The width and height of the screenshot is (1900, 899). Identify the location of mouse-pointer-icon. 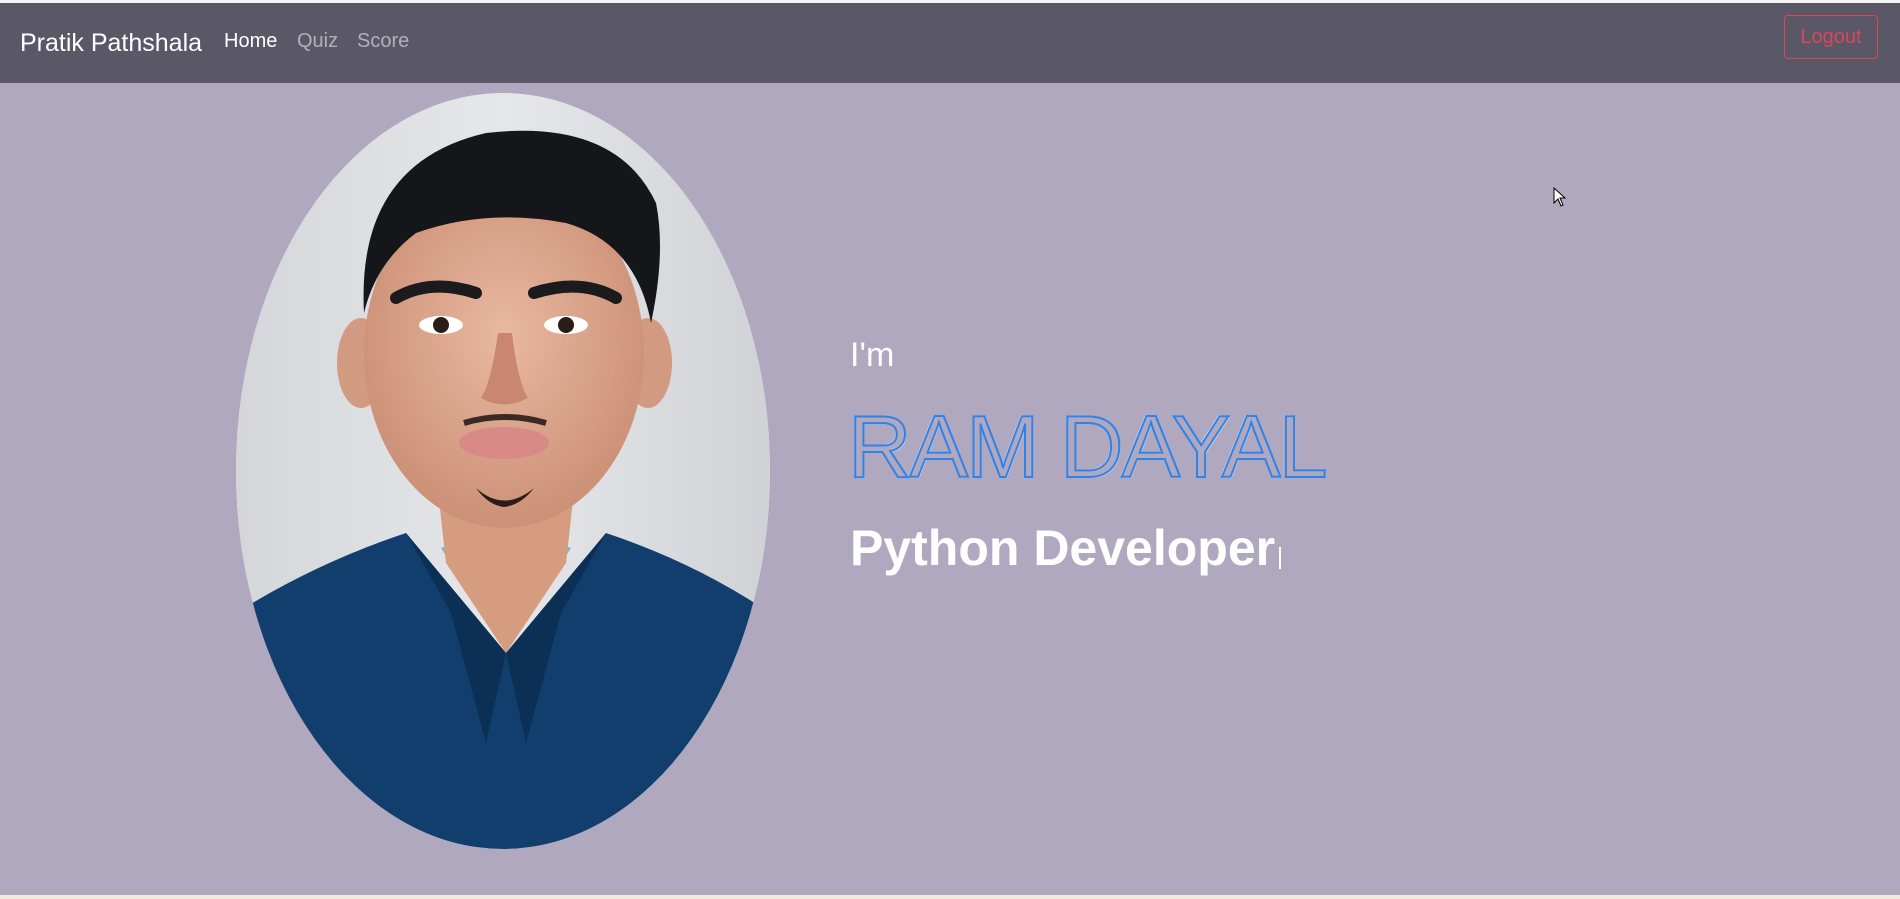
(1560, 197).